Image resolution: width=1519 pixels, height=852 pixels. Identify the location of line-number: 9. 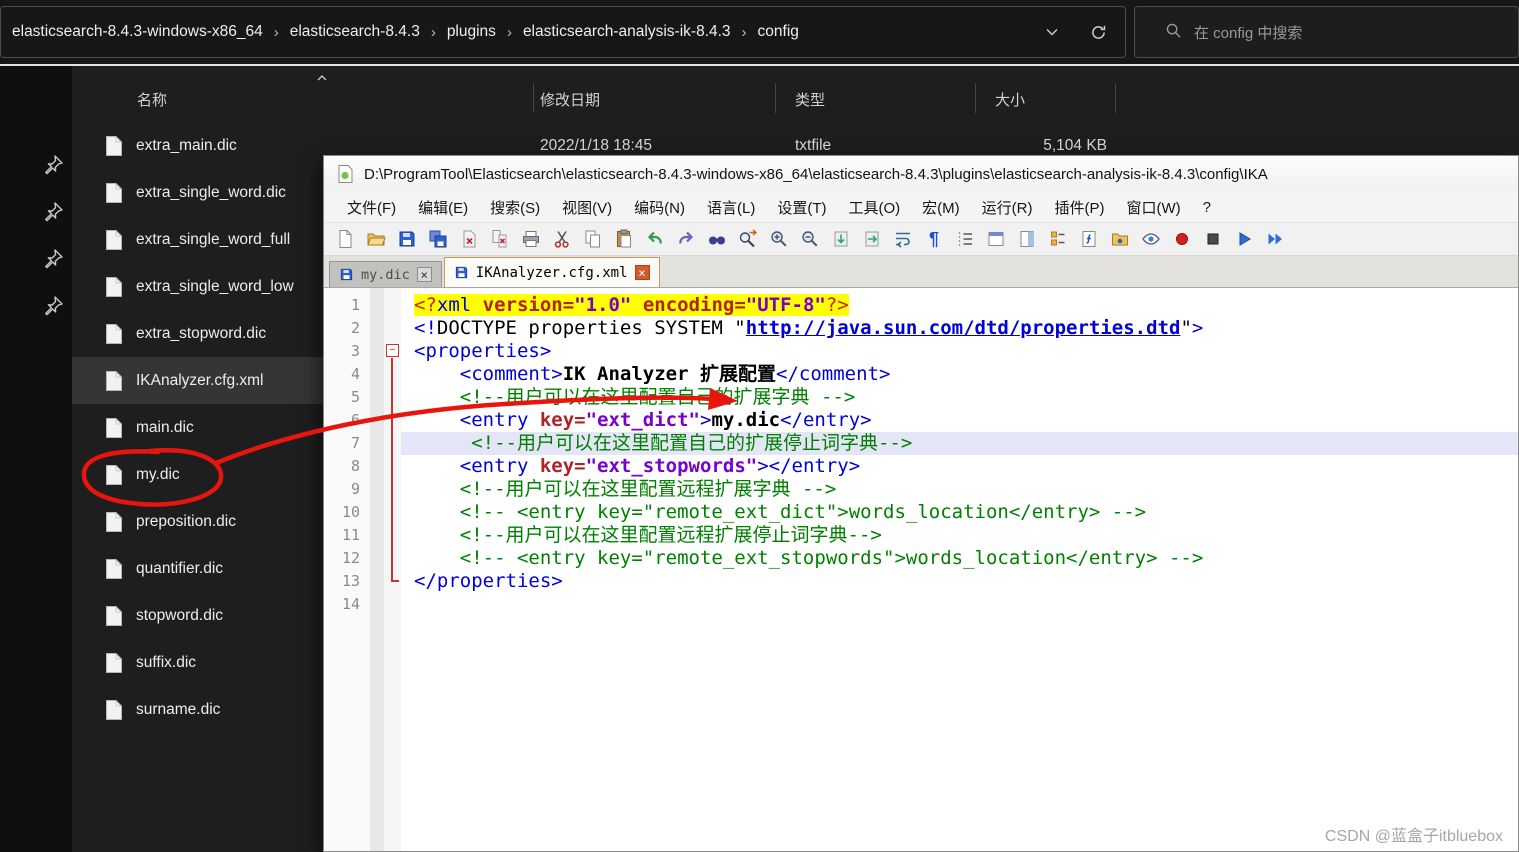
(342, 489).